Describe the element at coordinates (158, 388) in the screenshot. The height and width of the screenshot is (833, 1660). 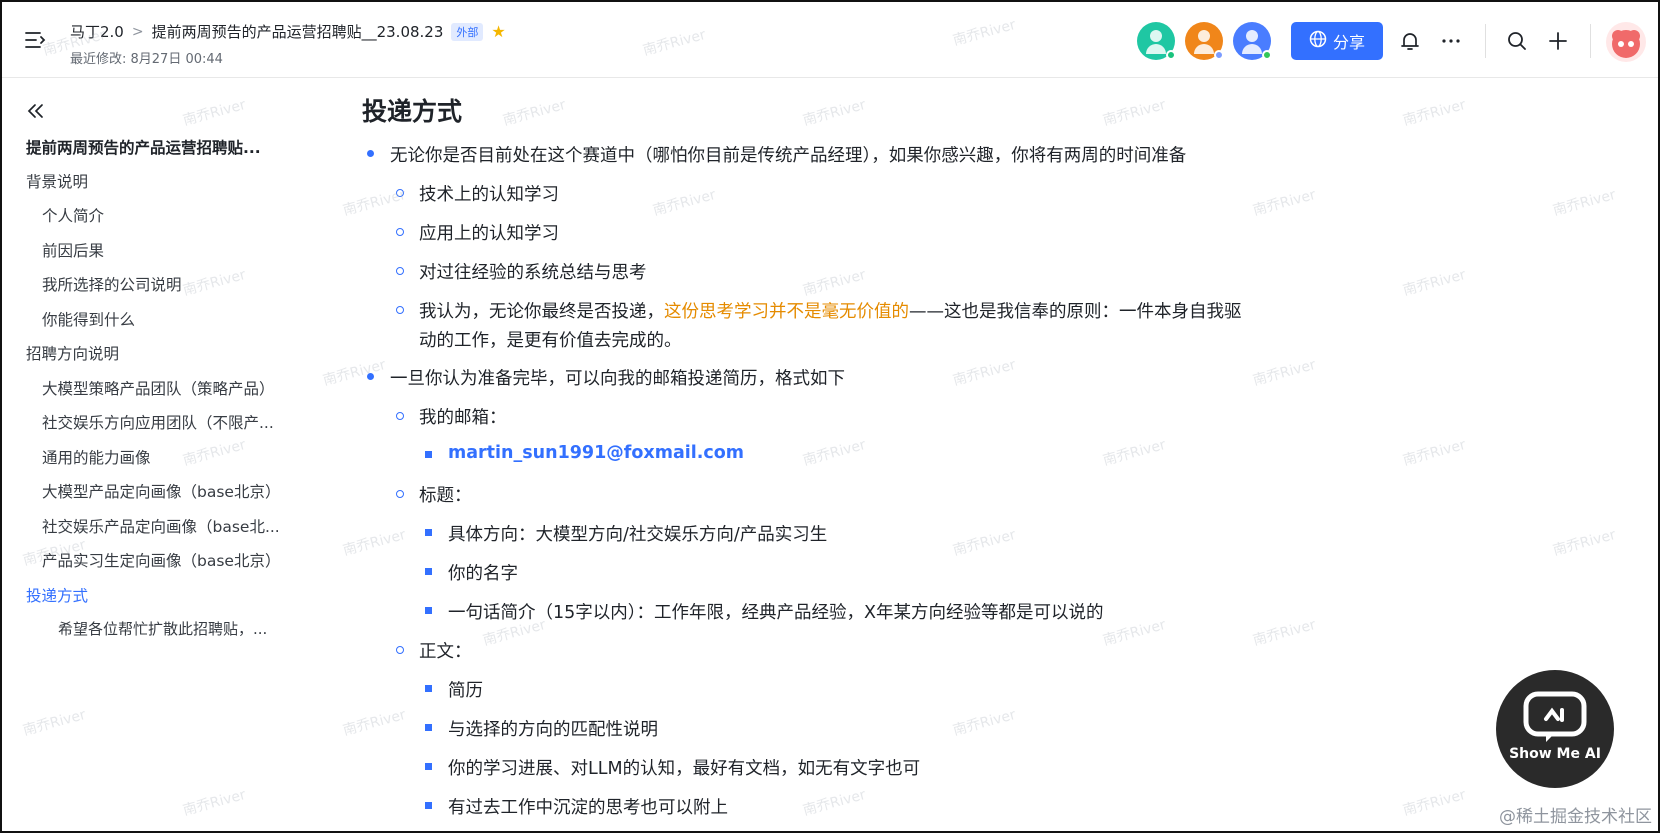
I see `toc-item: 大模型策略产品团队（策略产品）` at that location.